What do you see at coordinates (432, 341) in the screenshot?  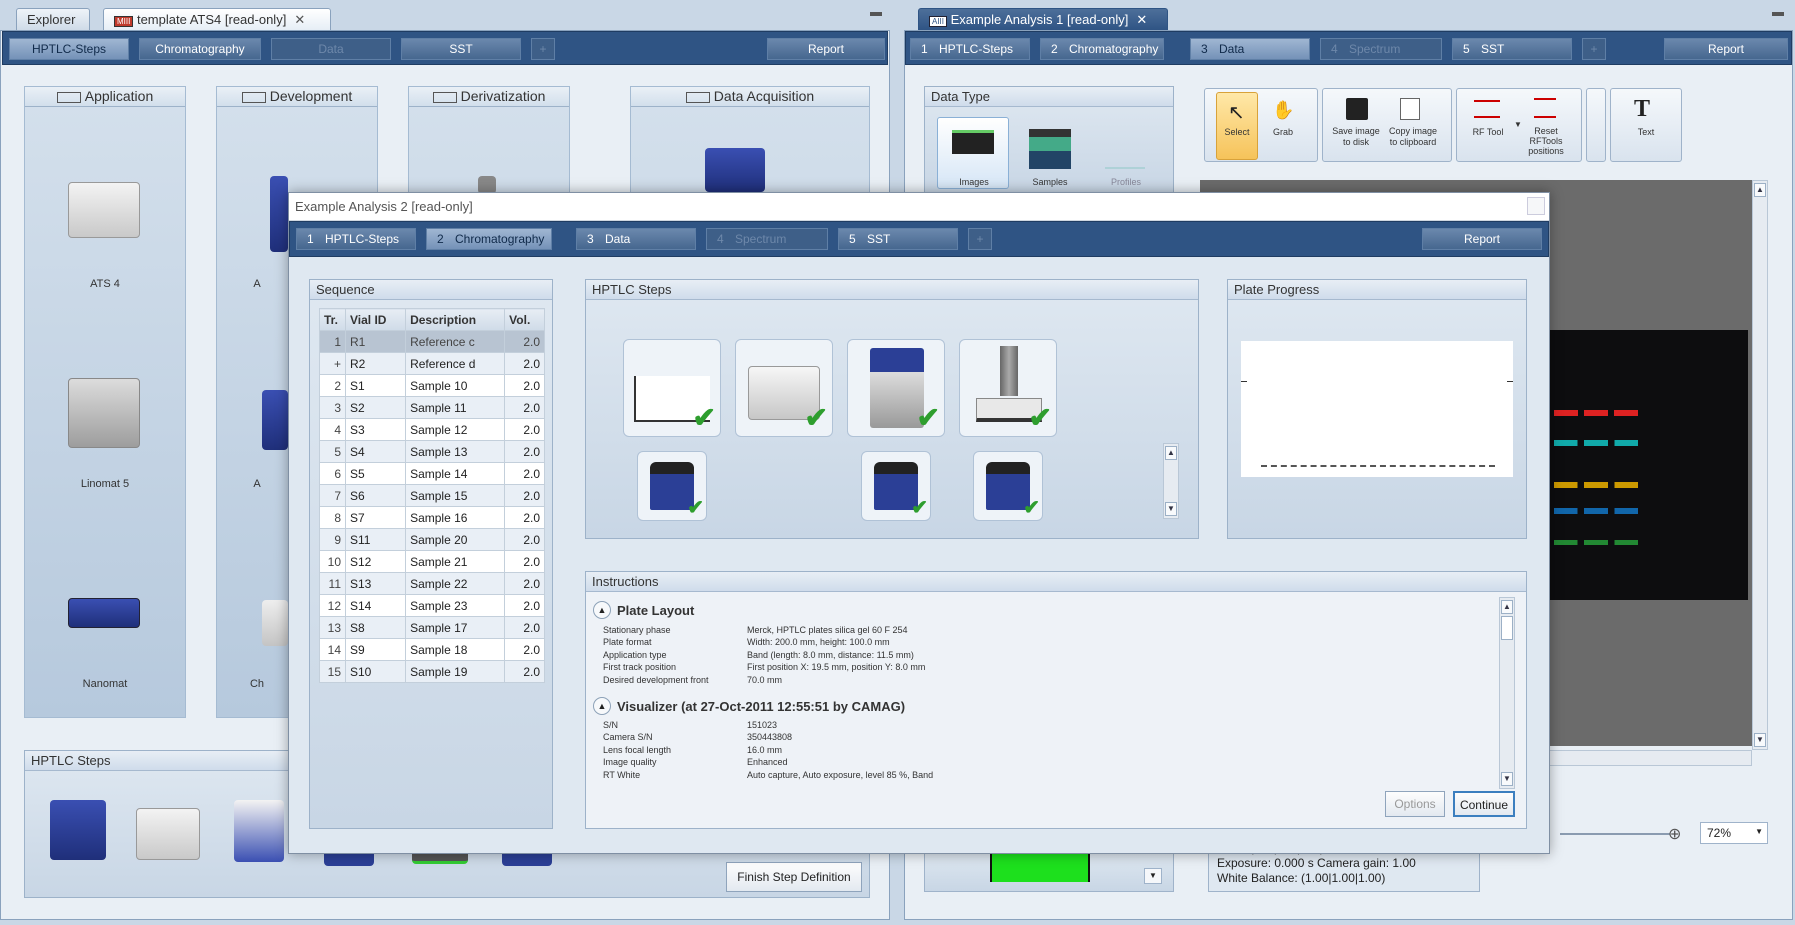 I see `table-row: 1 R1 Reference c 2.0` at bounding box center [432, 341].